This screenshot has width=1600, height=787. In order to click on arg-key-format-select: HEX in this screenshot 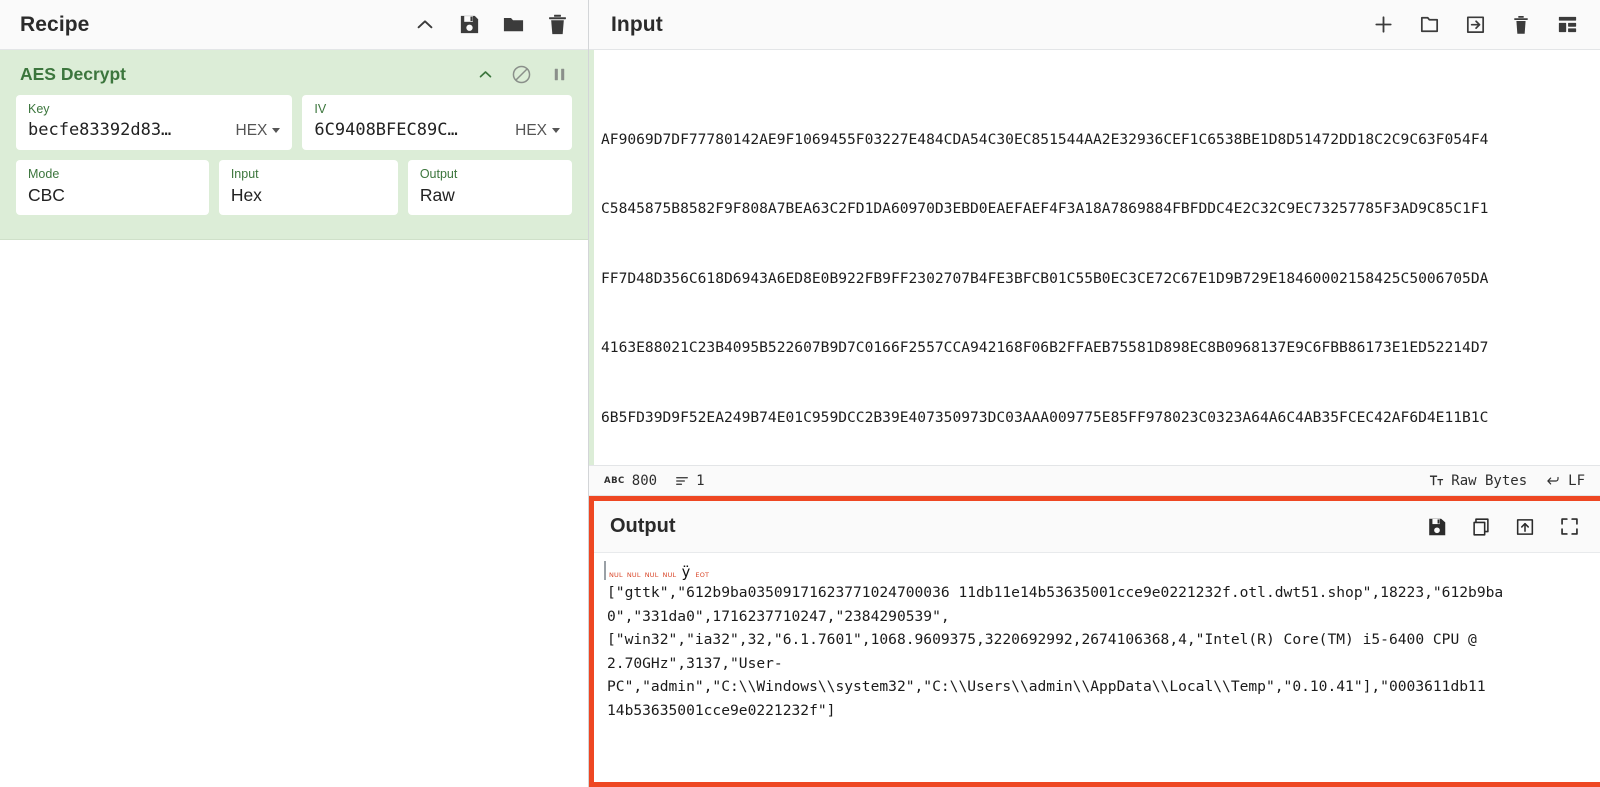, I will do `click(253, 131)`.